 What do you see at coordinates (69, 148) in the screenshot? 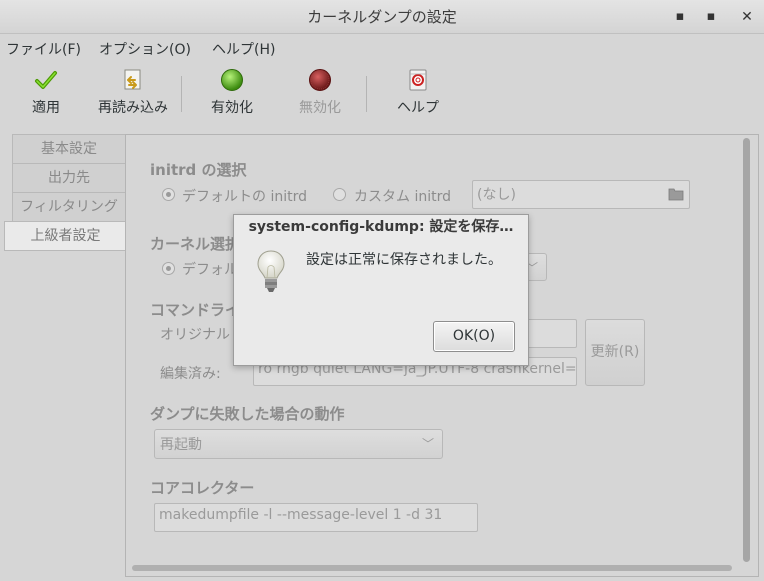
I see `tab-basic-settings: 基本設定` at bounding box center [69, 148].